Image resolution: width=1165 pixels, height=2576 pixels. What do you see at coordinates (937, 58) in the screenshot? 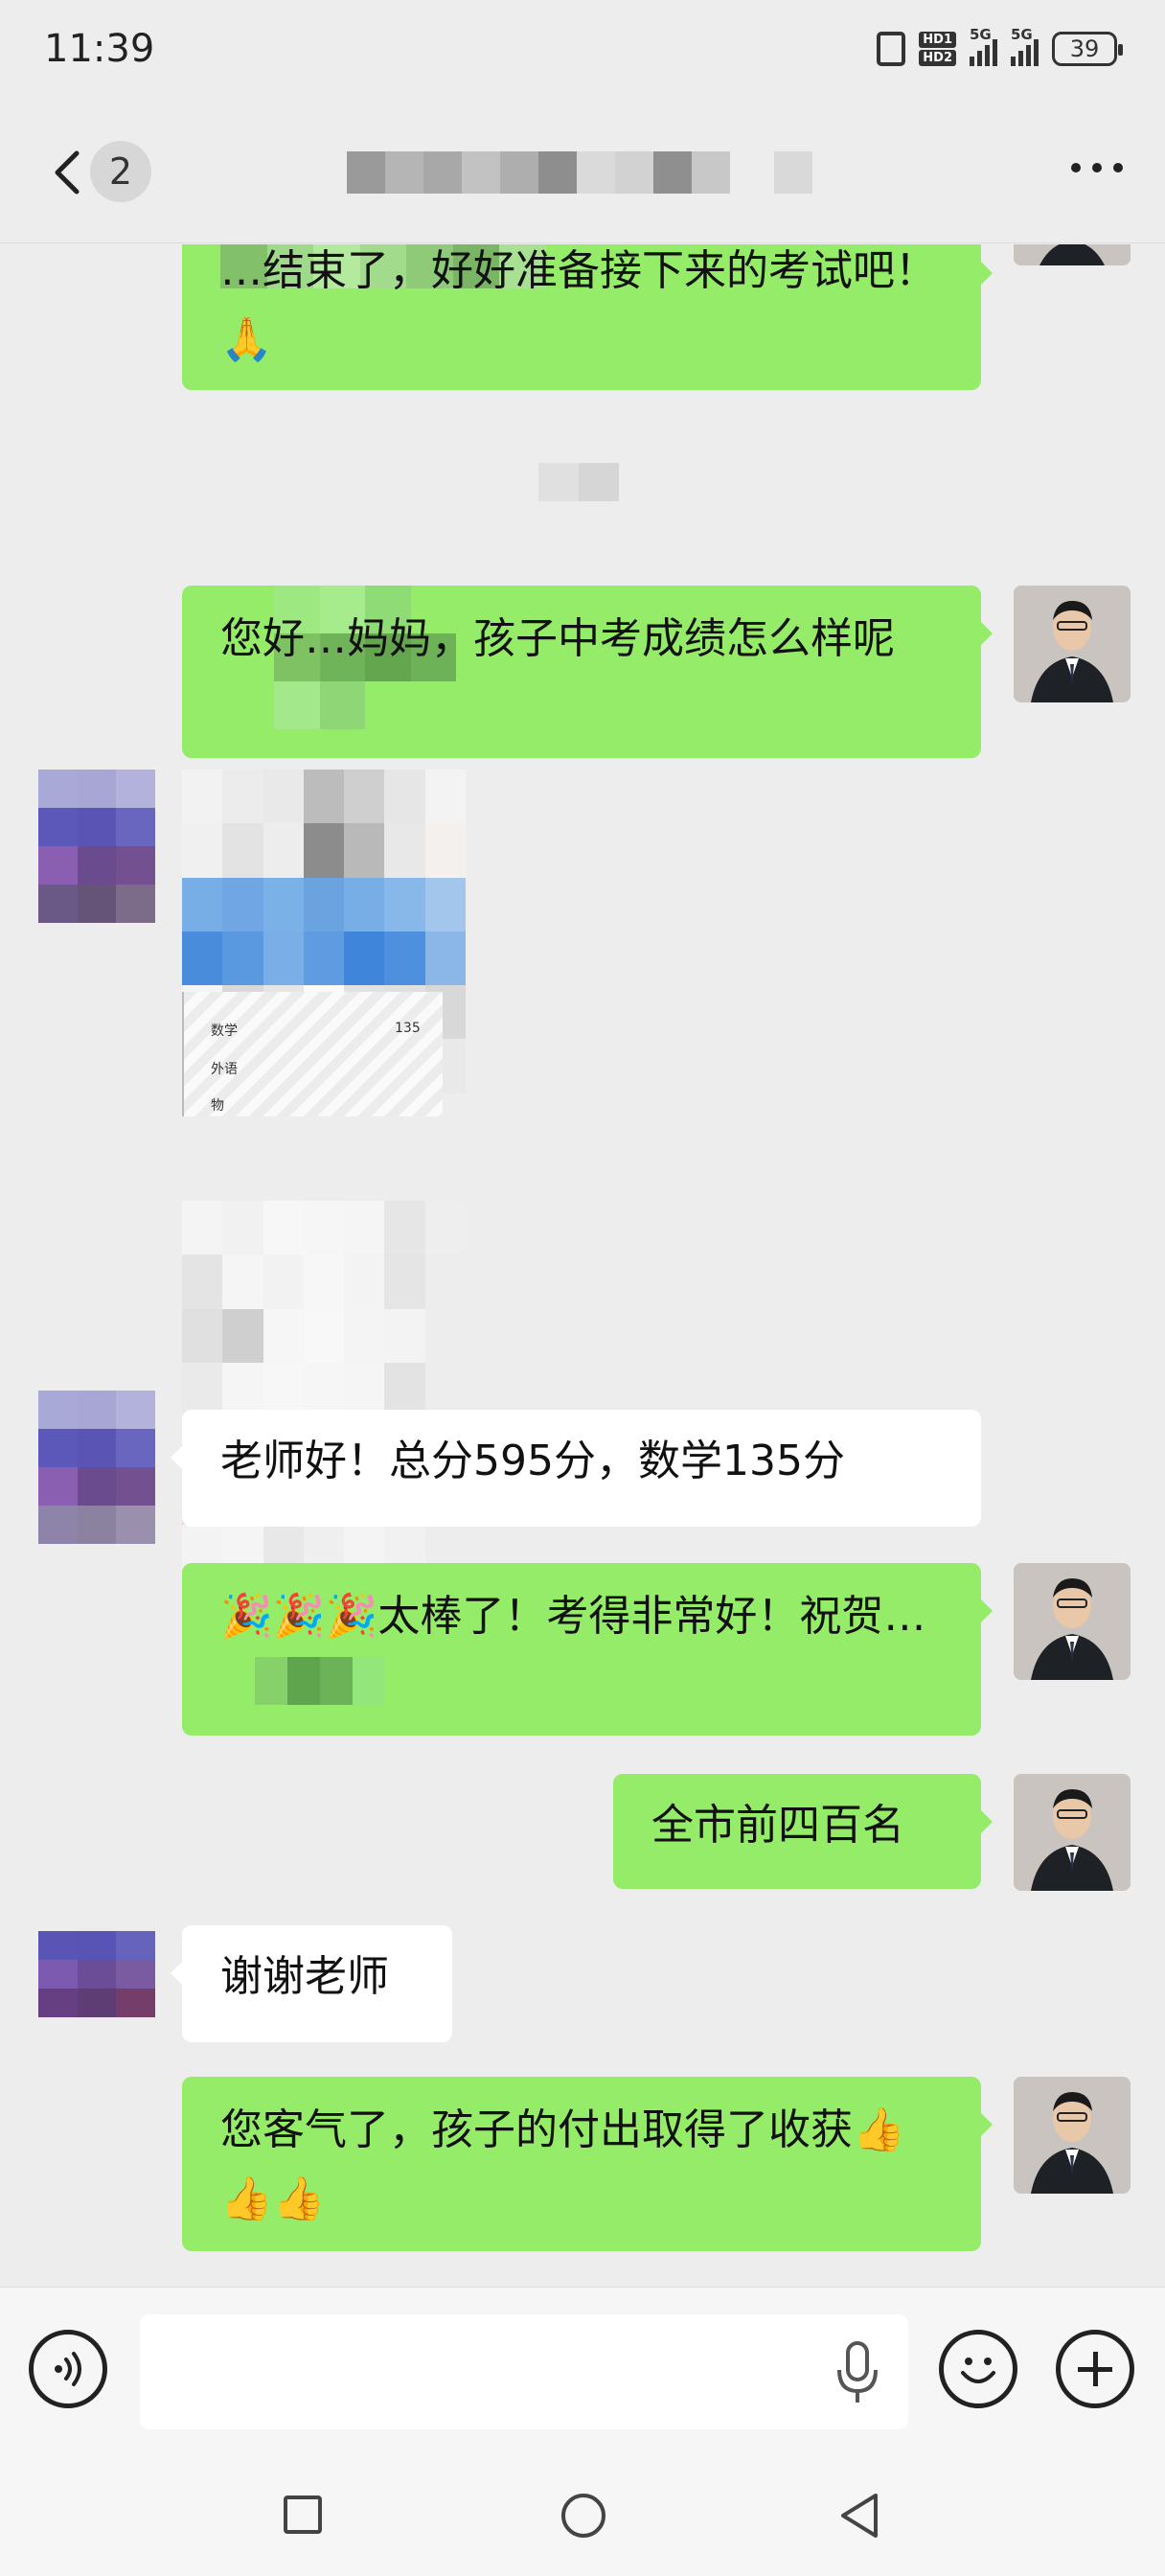
I see `hd2-label: HD2` at bounding box center [937, 58].